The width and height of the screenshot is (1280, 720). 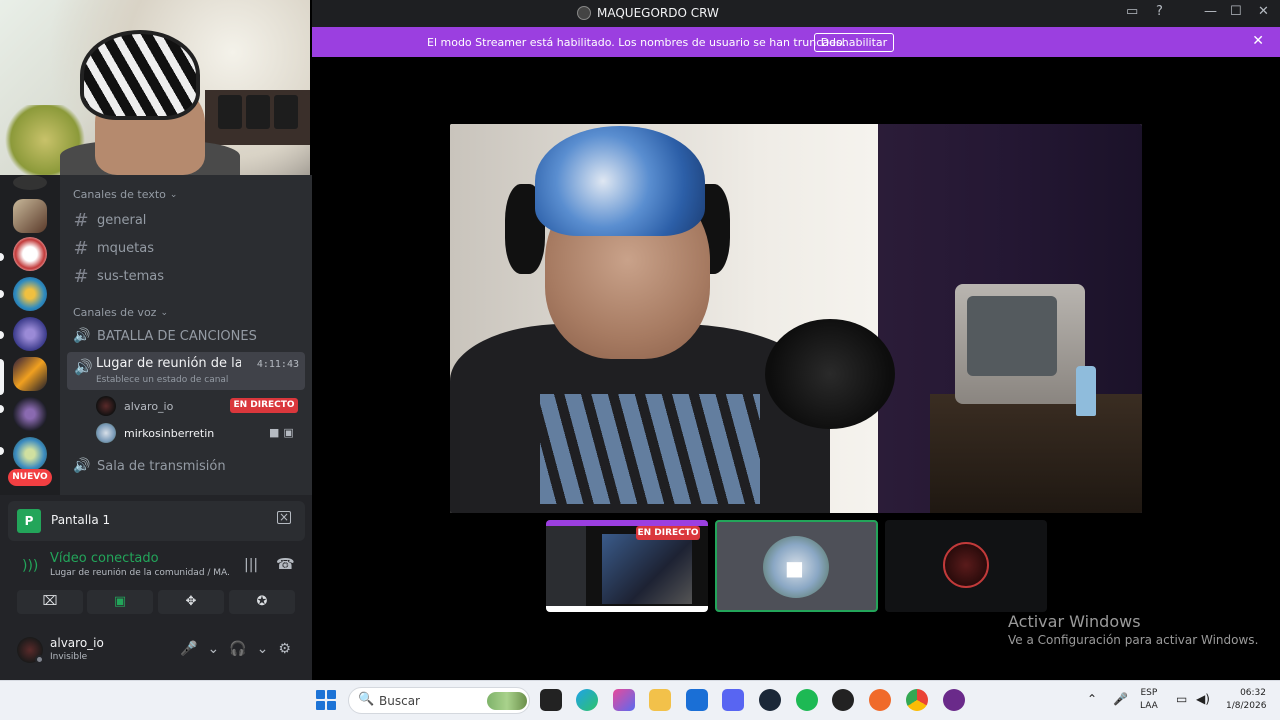 What do you see at coordinates (1263, 11) in the screenshot?
I see `close-button: ✕` at bounding box center [1263, 11].